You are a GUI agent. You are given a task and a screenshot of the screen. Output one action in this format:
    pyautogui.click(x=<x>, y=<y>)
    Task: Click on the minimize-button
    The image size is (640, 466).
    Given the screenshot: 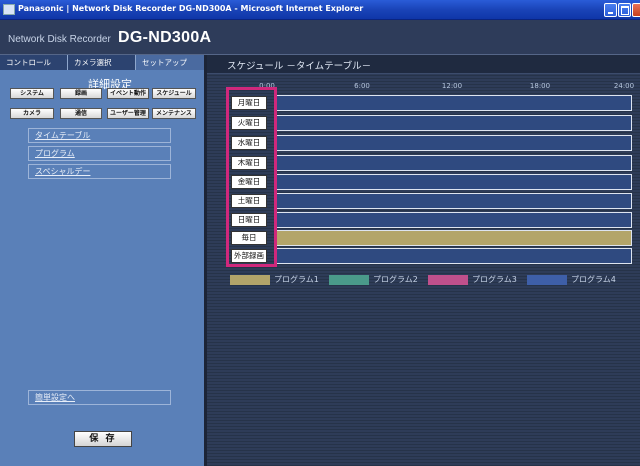 What is the action you would take?
    pyautogui.click(x=610, y=10)
    